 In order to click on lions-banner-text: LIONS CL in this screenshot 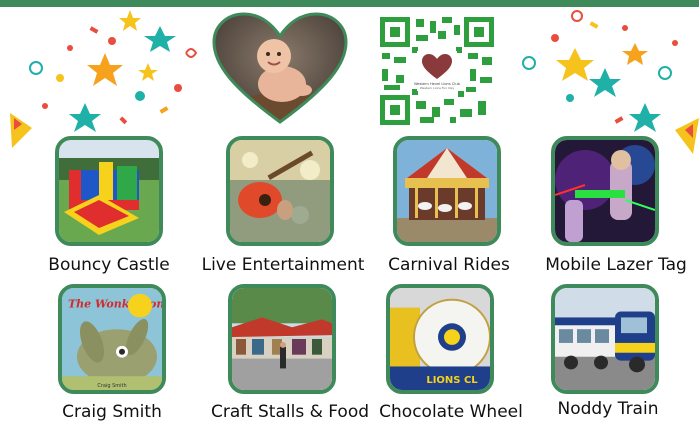, I will do `click(452, 380)`.